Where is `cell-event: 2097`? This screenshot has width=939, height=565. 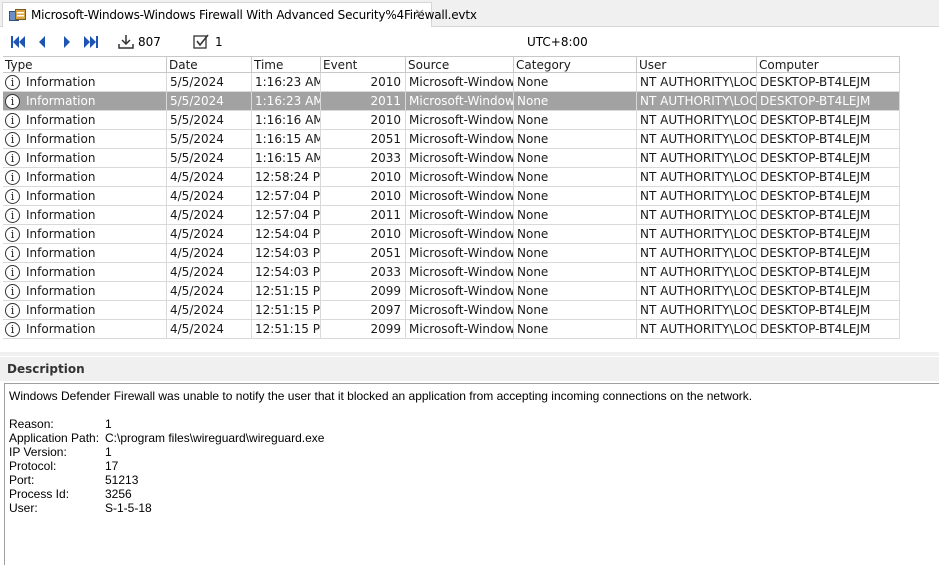 cell-event: 2097 is located at coordinates (363, 310).